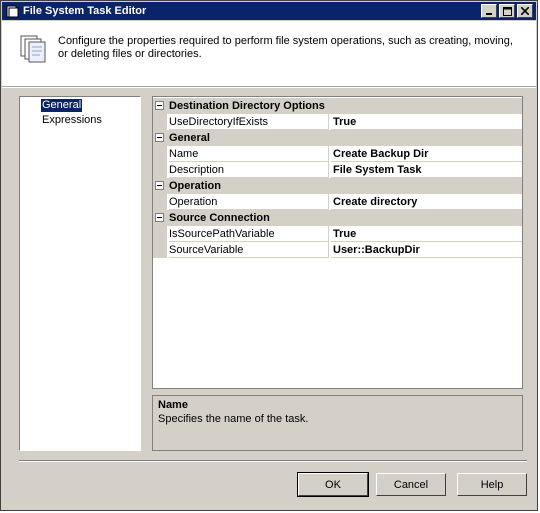 This screenshot has width=540, height=513. Describe the element at coordinates (489, 14) in the screenshot. I see `minimize-icon` at that location.